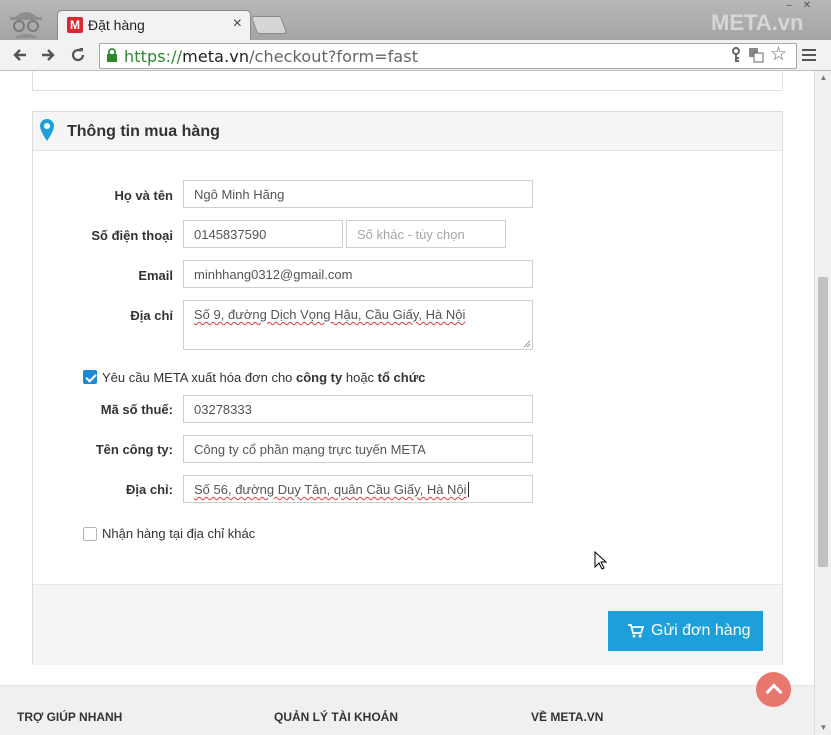 This screenshot has width=831, height=735. What do you see at coordinates (263, 234) in the screenshot?
I see `phone-field` at bounding box center [263, 234].